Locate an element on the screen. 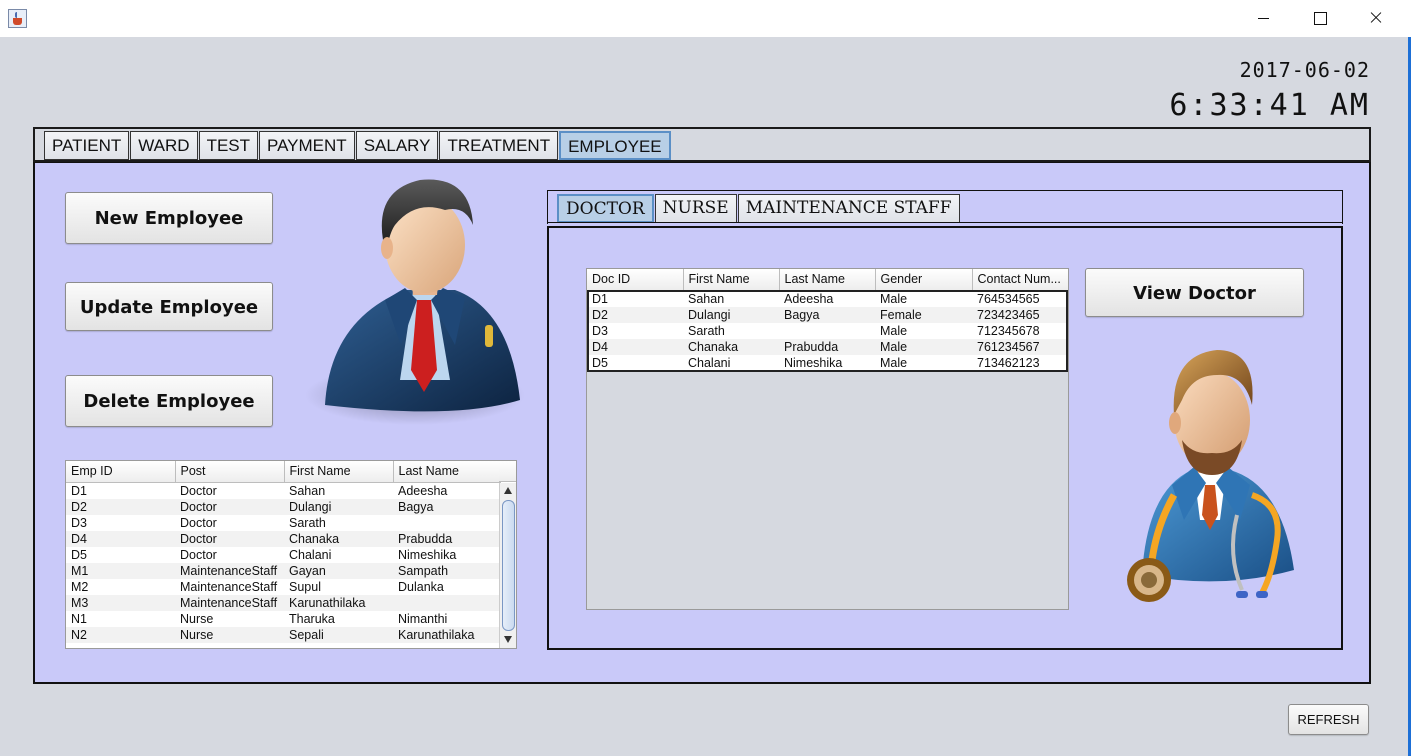  table-cell: Dulanka is located at coordinates (446, 586).